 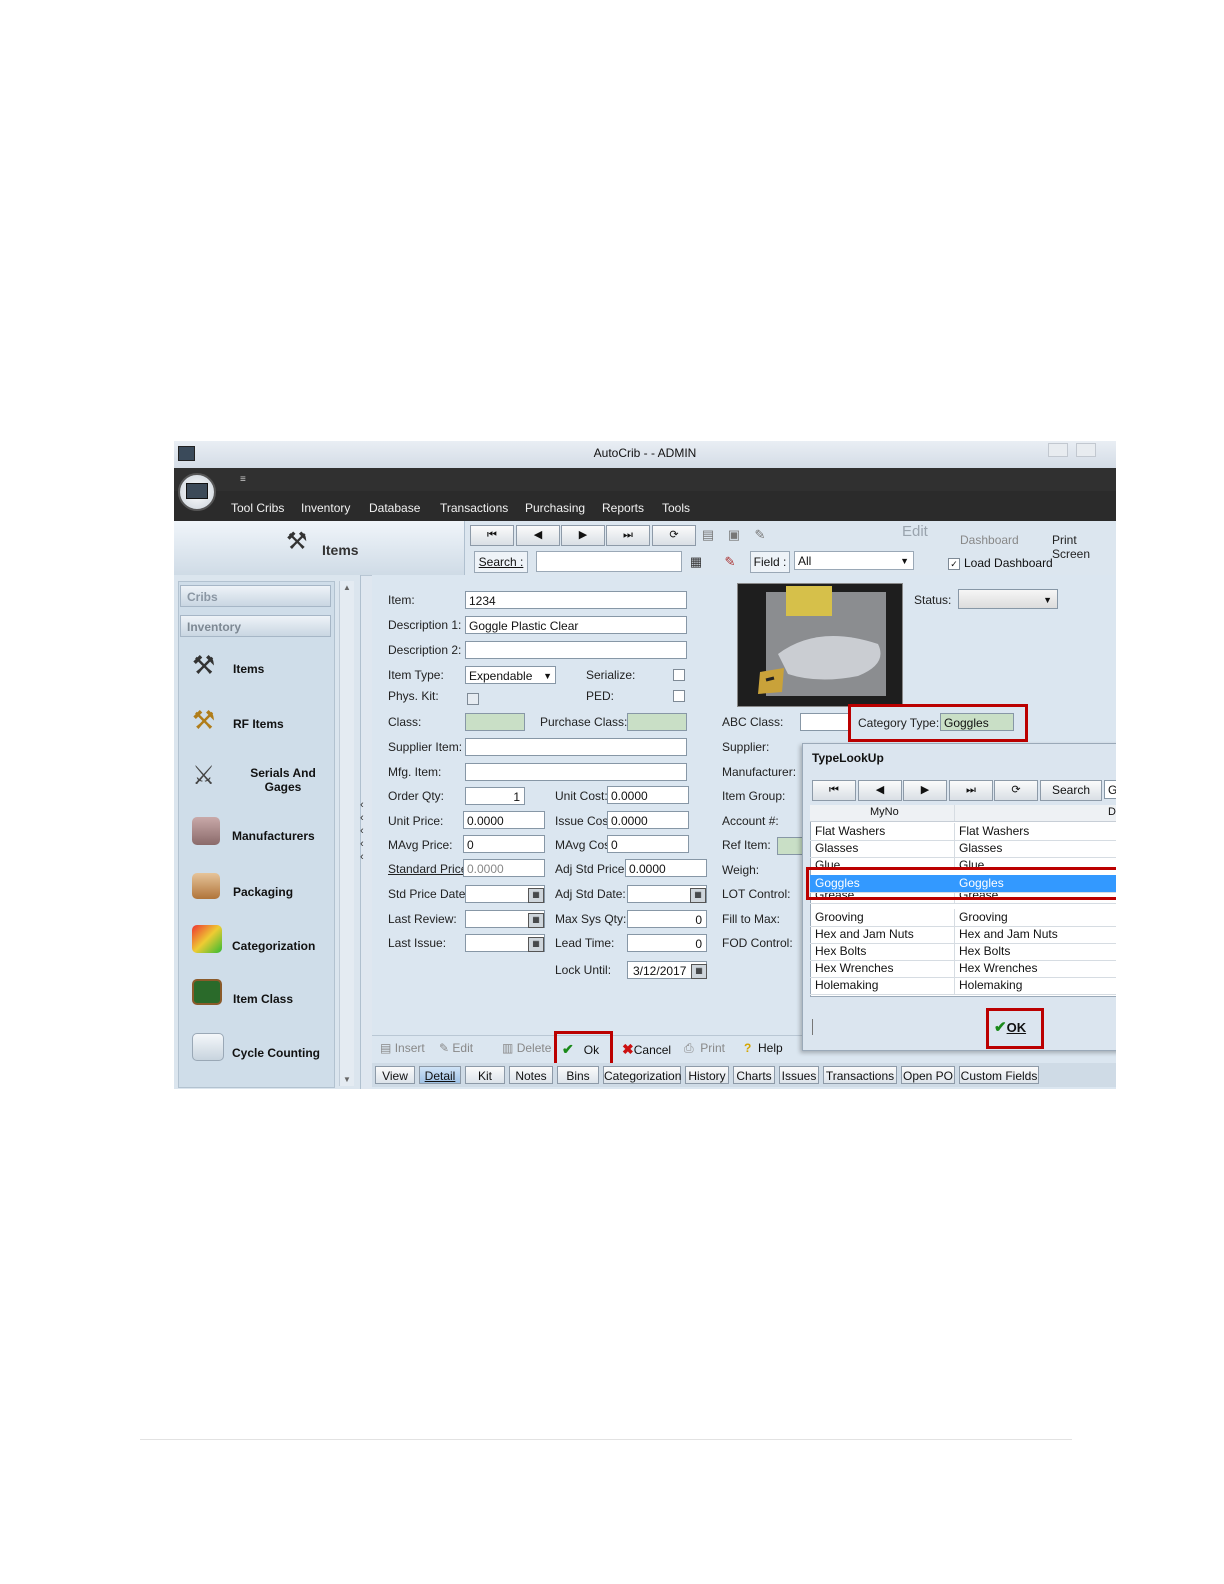 What do you see at coordinates (583, 535) in the screenshot?
I see `next-record-button: ▶` at bounding box center [583, 535].